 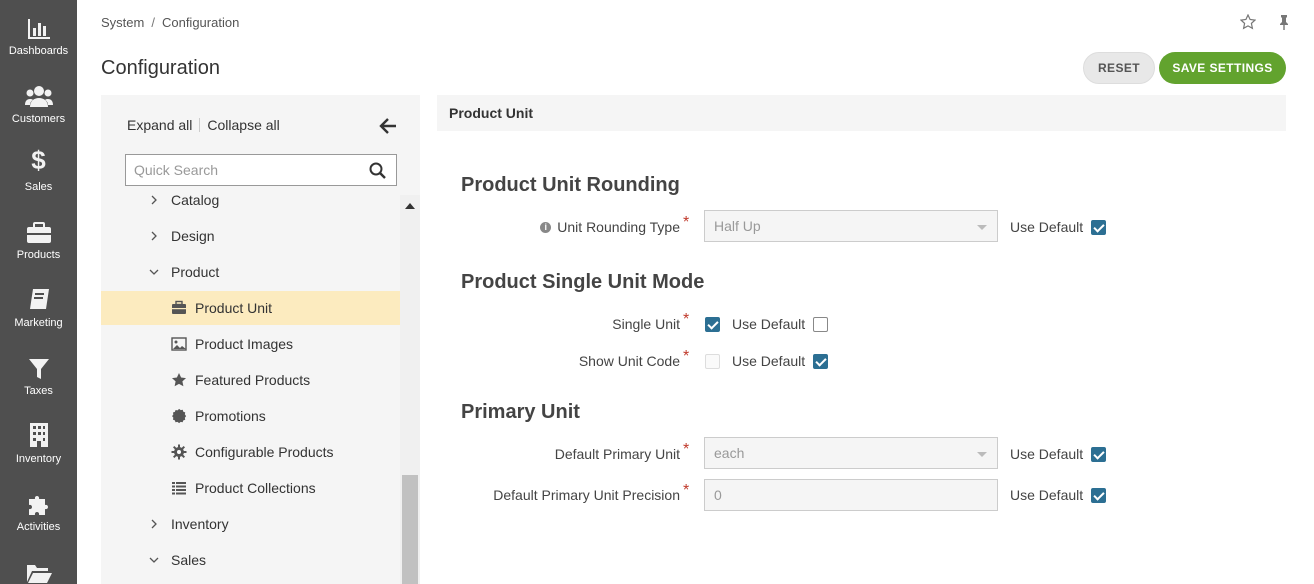 I want to click on tree-item-product-images: Product Images, so click(x=250, y=344).